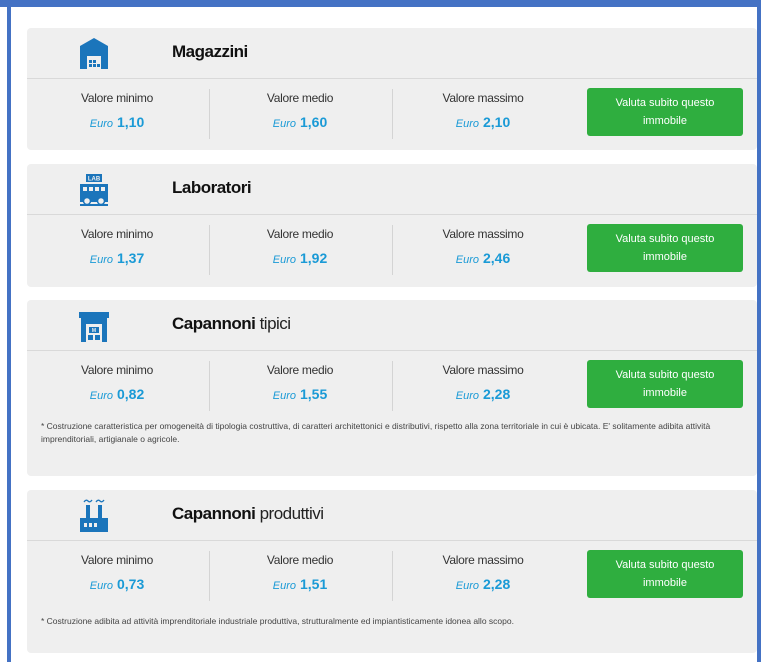 The height and width of the screenshot is (662, 761). What do you see at coordinates (380, 3) in the screenshot?
I see `window-frame-top` at bounding box center [380, 3].